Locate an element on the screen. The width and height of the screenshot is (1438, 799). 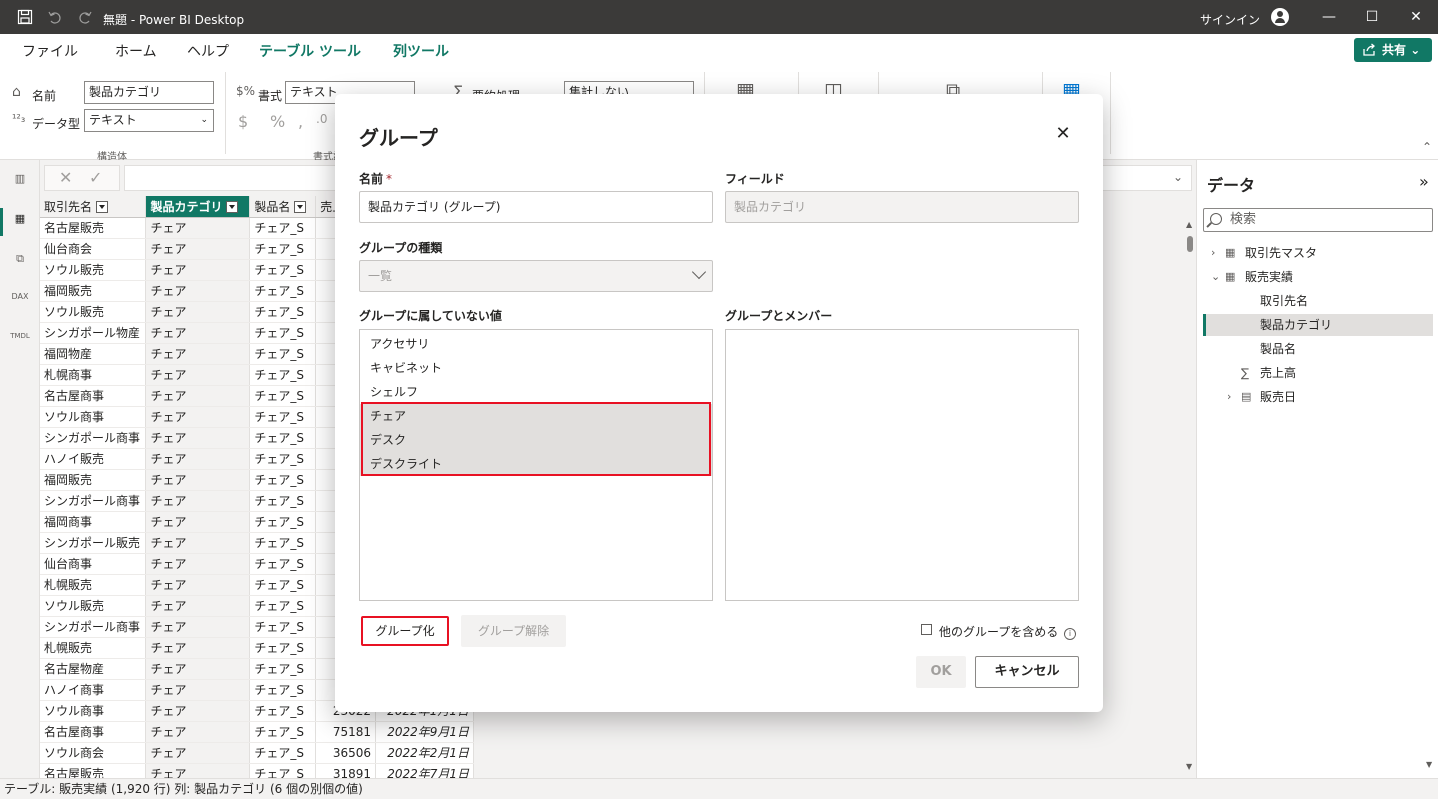
table-cell: ハノイ販売 is located at coordinates (93, 459).